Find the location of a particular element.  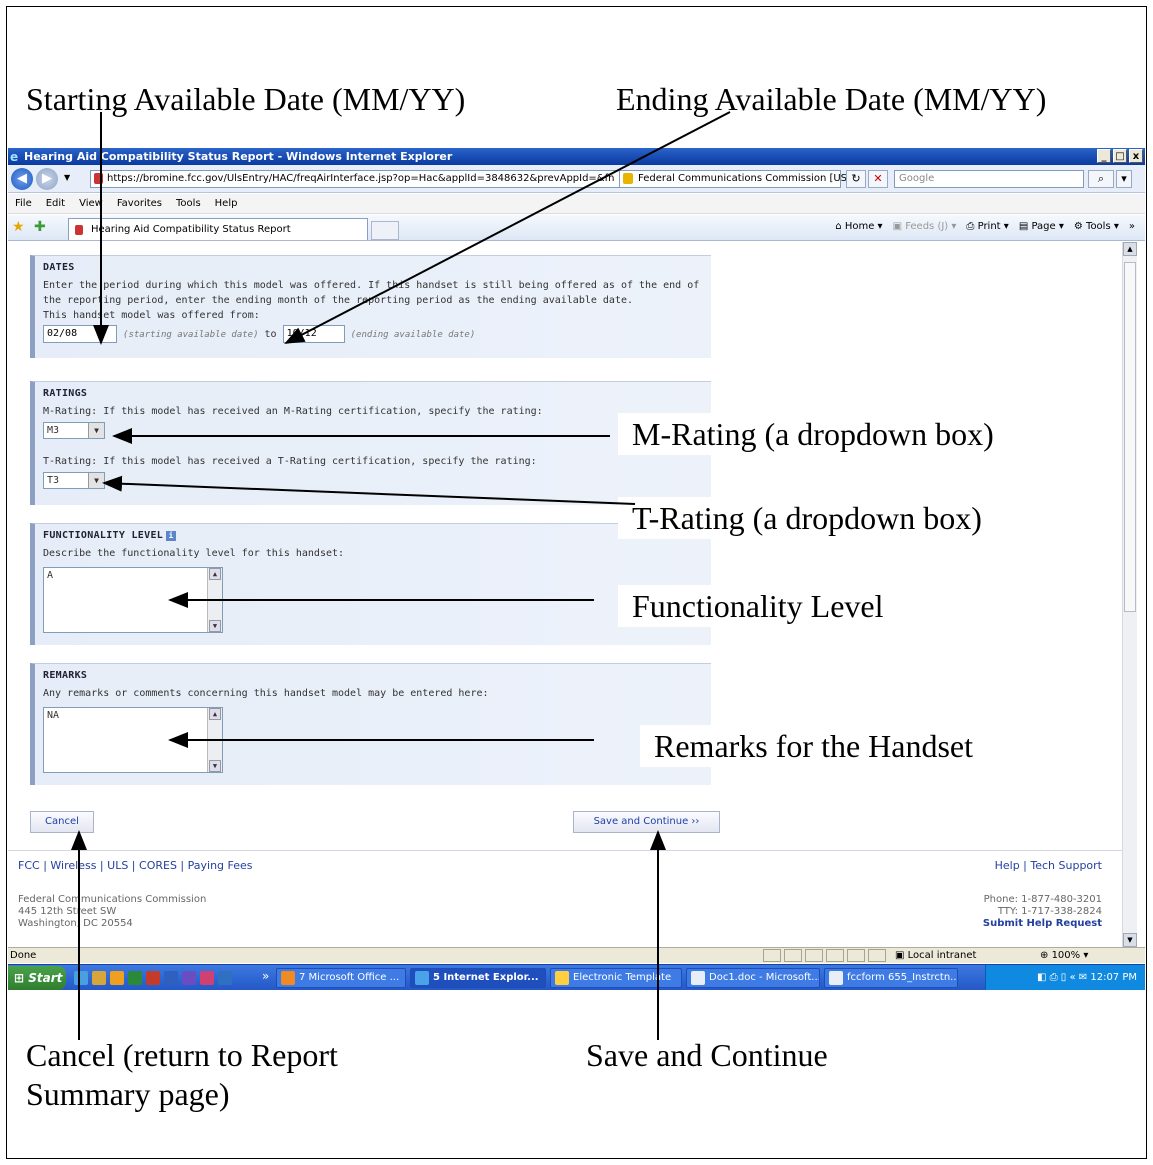

starting-date-input: 02/08 is located at coordinates (80, 334).